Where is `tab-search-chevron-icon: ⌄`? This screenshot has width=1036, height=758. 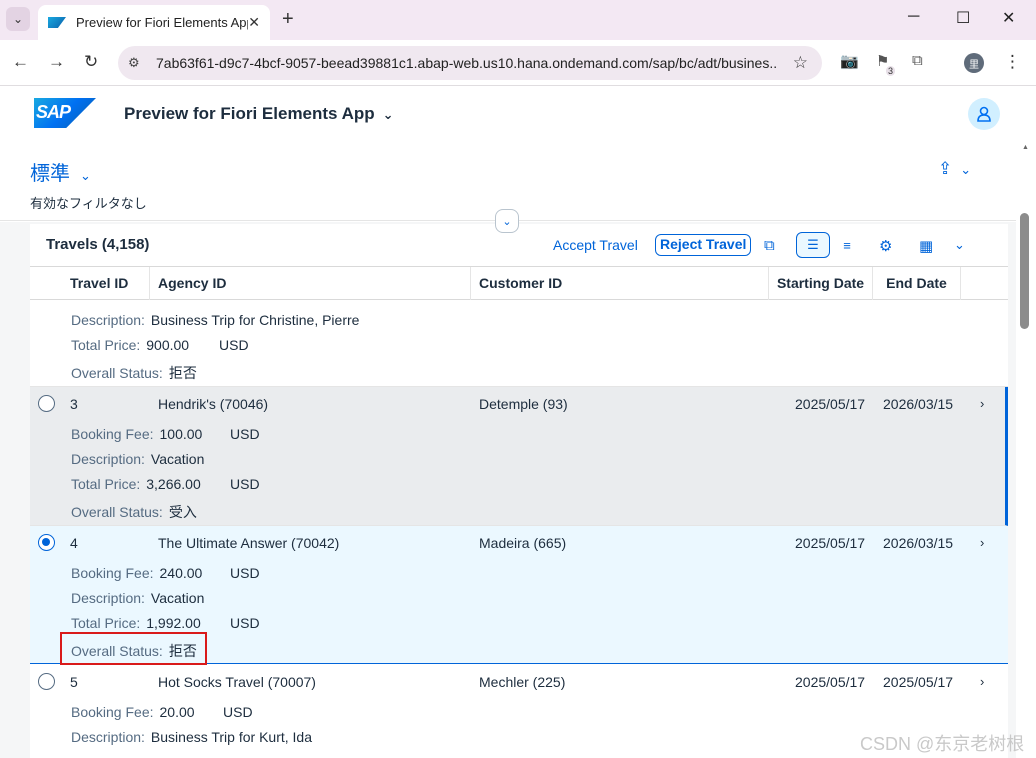
tab-search-chevron-icon: ⌄ is located at coordinates (18, 19).